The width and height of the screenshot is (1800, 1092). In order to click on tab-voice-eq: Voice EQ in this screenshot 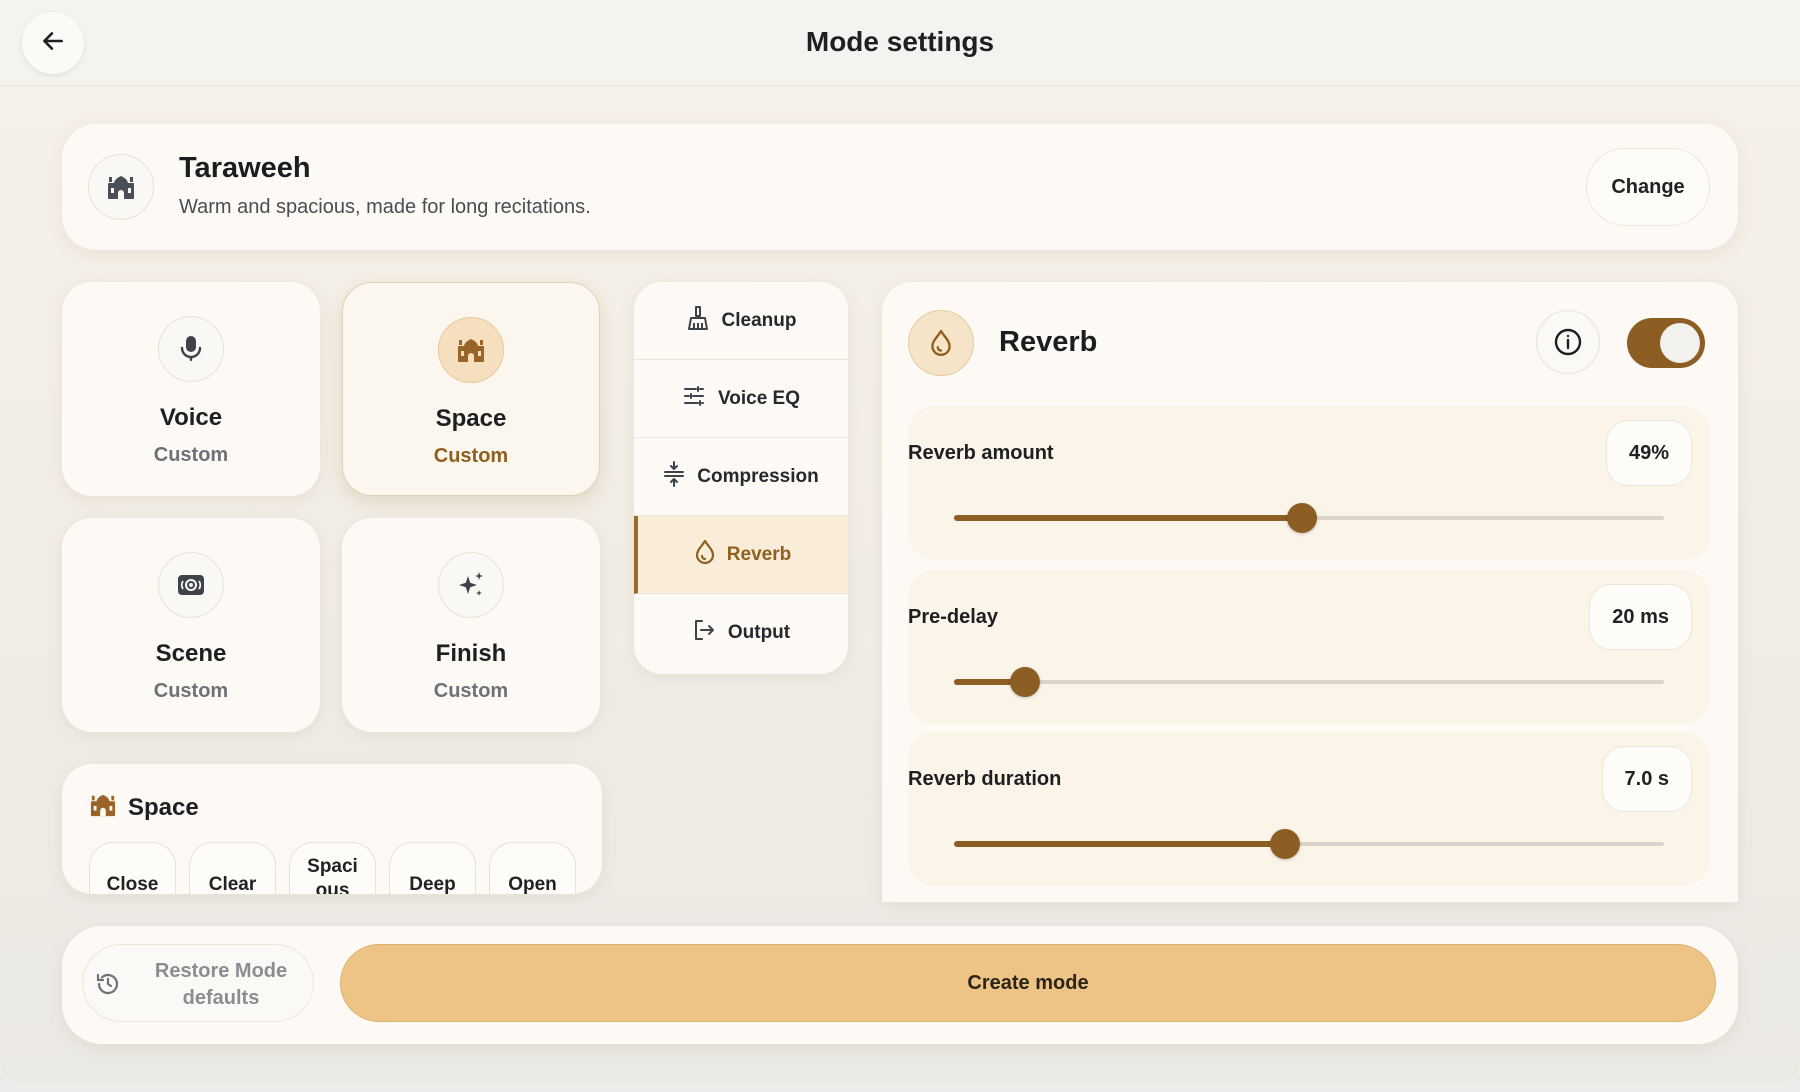, I will do `click(741, 399)`.